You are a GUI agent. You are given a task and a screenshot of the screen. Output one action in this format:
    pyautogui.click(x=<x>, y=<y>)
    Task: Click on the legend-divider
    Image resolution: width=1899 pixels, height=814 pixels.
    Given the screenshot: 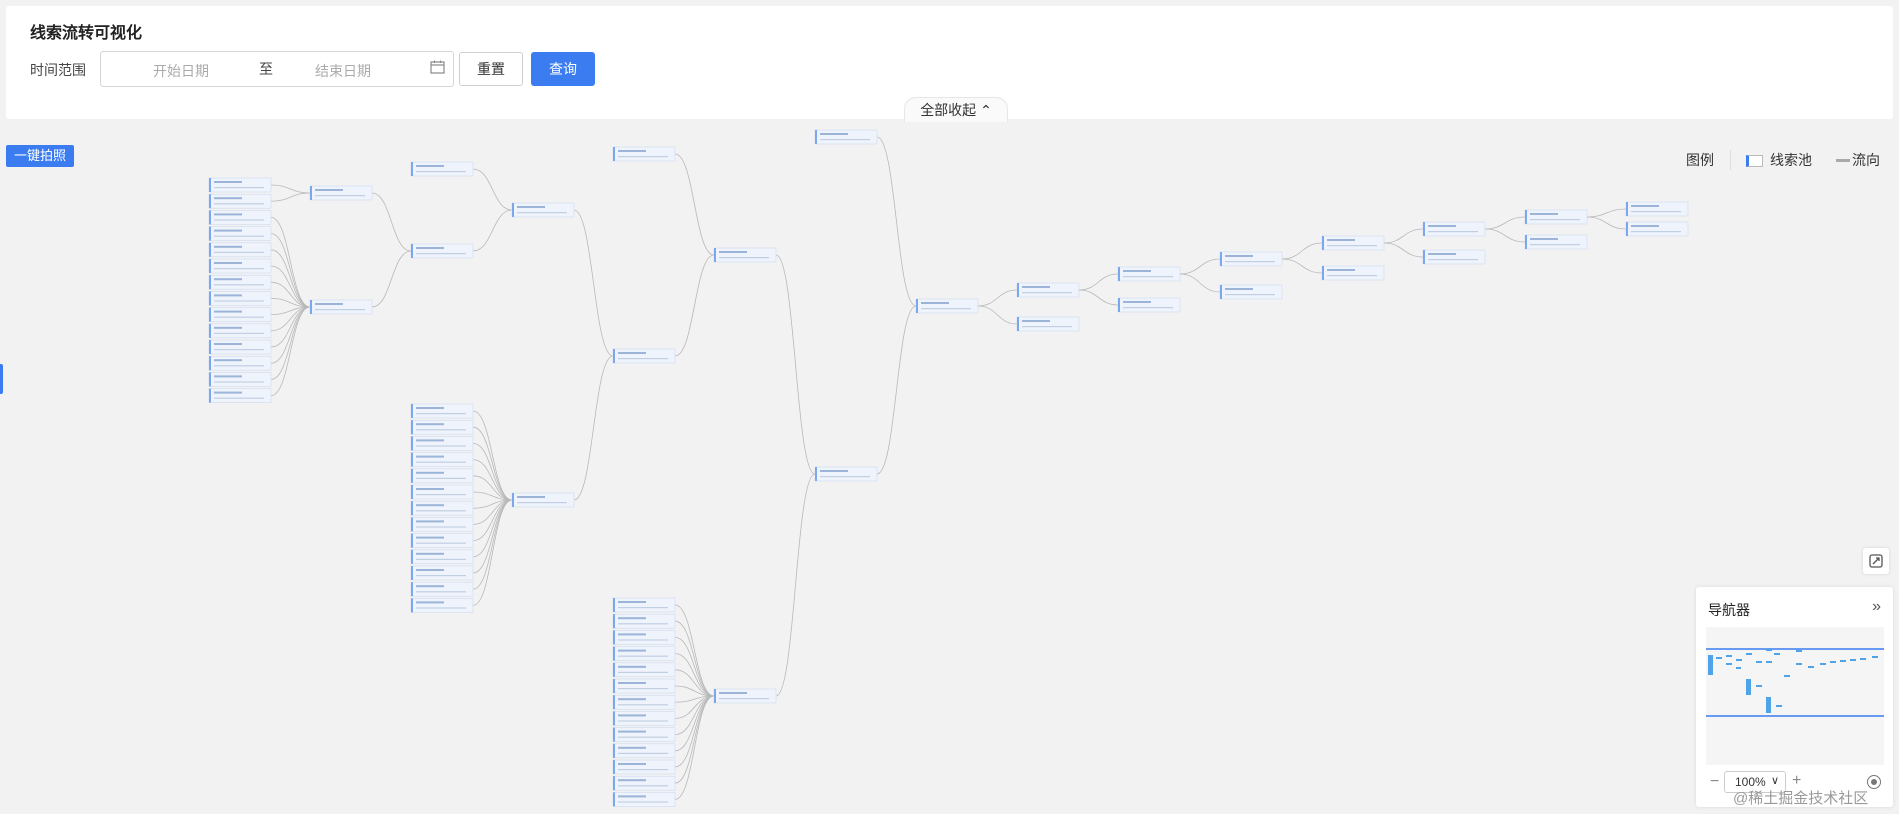 What is the action you would take?
    pyautogui.click(x=1730, y=160)
    